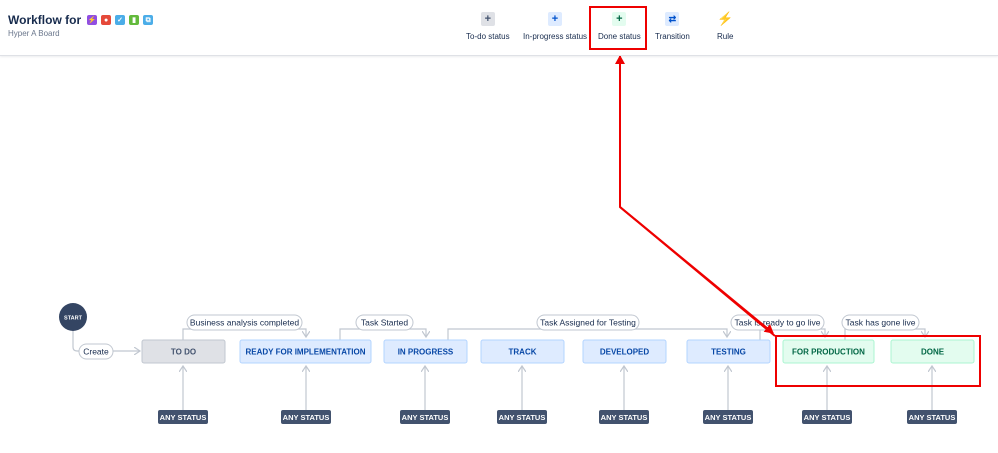  Describe the element at coordinates (618, 28) in the screenshot. I see `annotation-box-done-status` at that location.